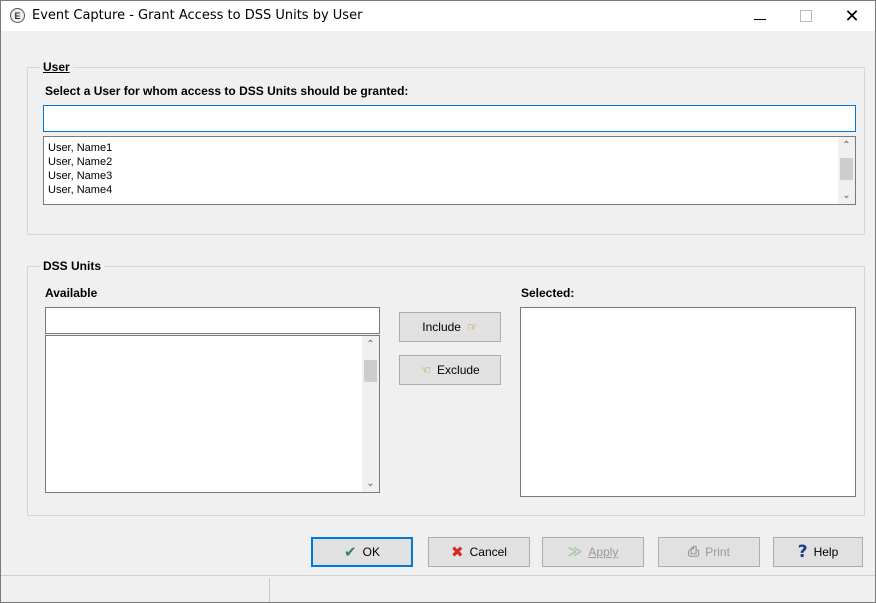  Describe the element at coordinates (760, 16) in the screenshot. I see `minimize-button` at that location.